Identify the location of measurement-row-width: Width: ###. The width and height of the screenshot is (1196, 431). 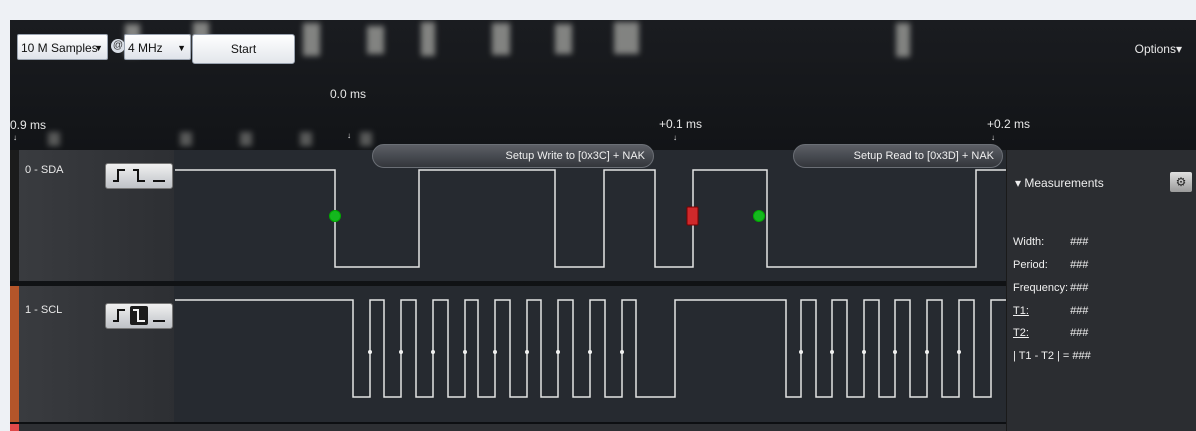
(1050, 242).